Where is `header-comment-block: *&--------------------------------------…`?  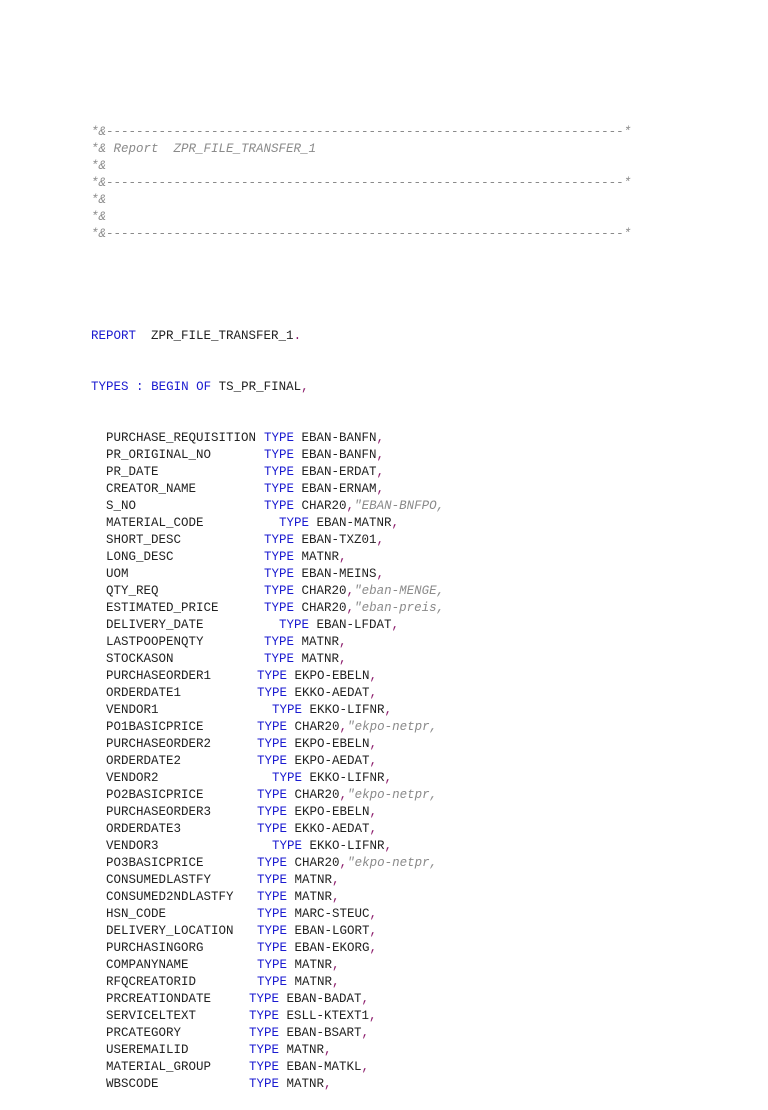
header-comment-block: *&--------------------------------------… is located at coordinates (361, 183).